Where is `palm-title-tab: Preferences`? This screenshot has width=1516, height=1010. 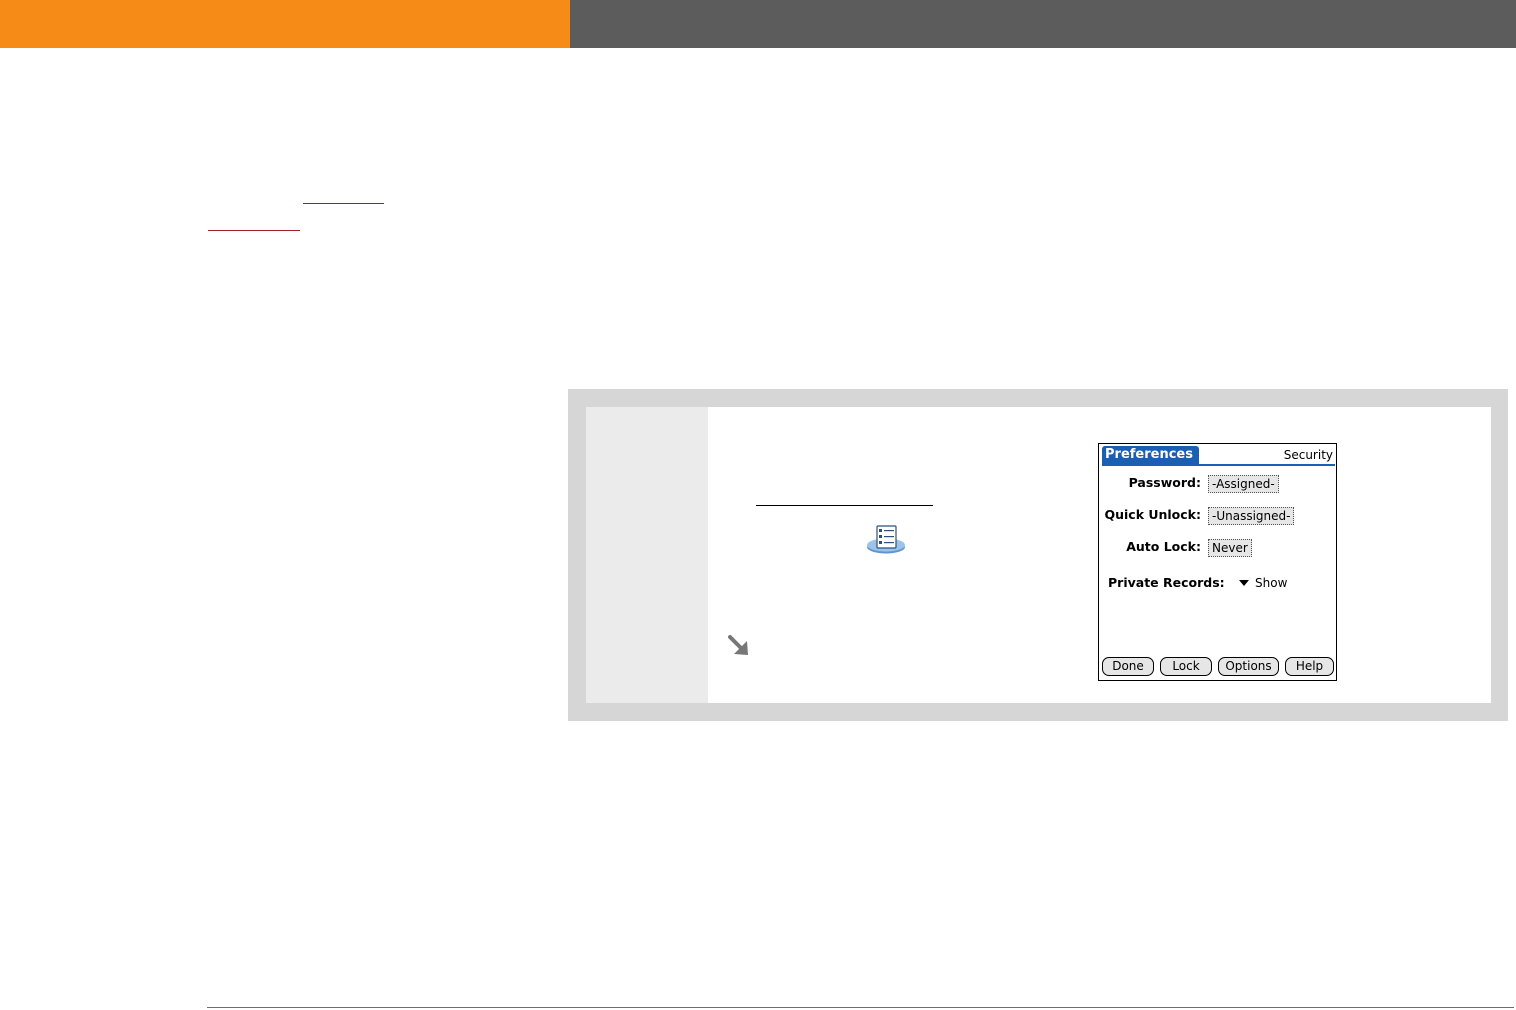
palm-title-tab: Preferences is located at coordinates (1150, 455).